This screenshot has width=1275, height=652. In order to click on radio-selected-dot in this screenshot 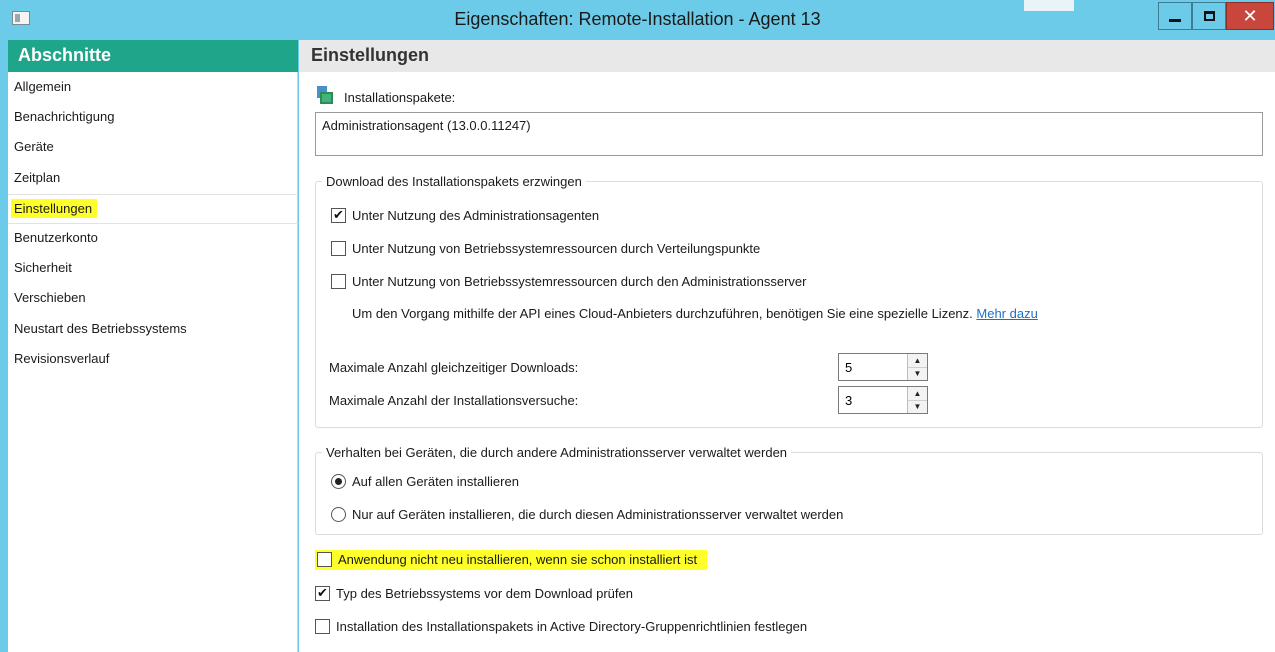, I will do `click(338, 481)`.